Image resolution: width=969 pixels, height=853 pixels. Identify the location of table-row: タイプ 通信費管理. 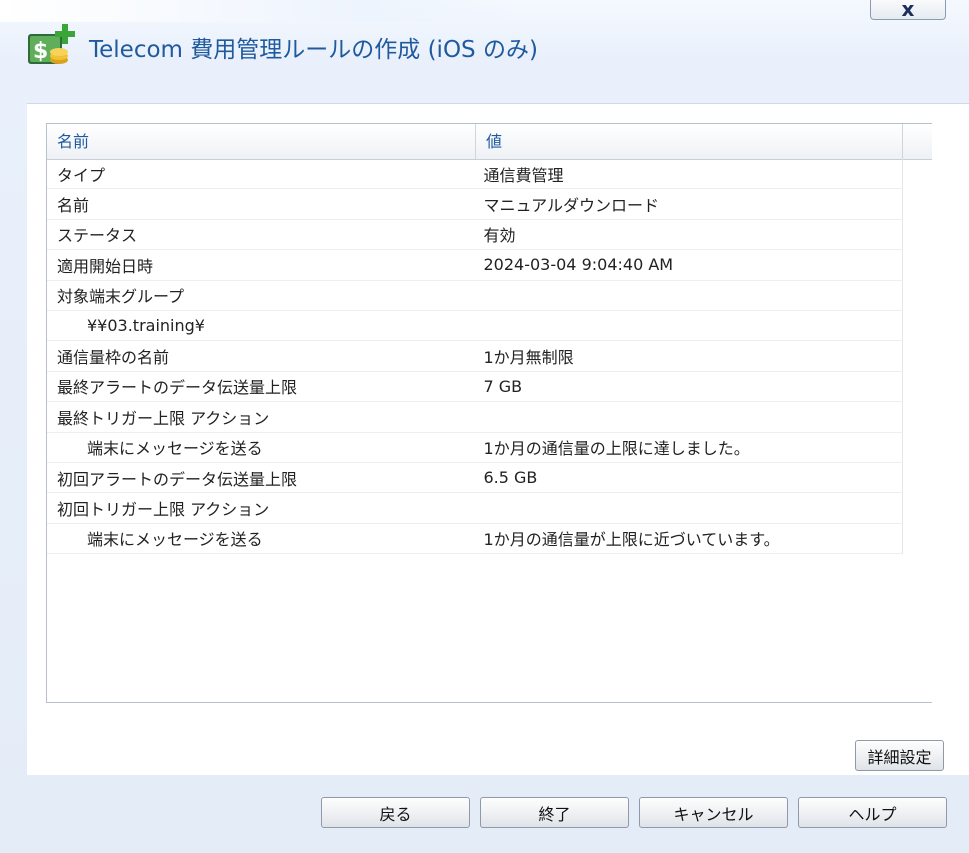
(475, 174).